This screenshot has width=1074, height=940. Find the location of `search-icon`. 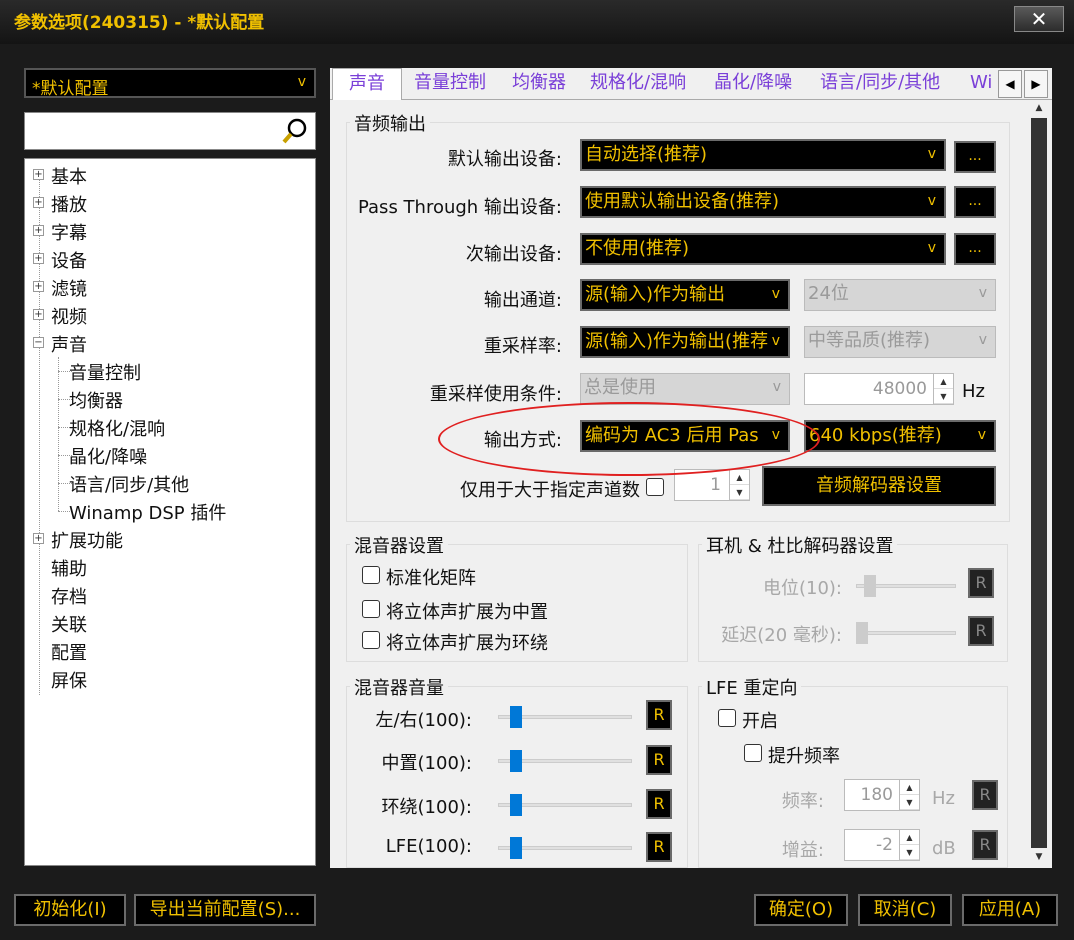

search-icon is located at coordinates (295, 131).